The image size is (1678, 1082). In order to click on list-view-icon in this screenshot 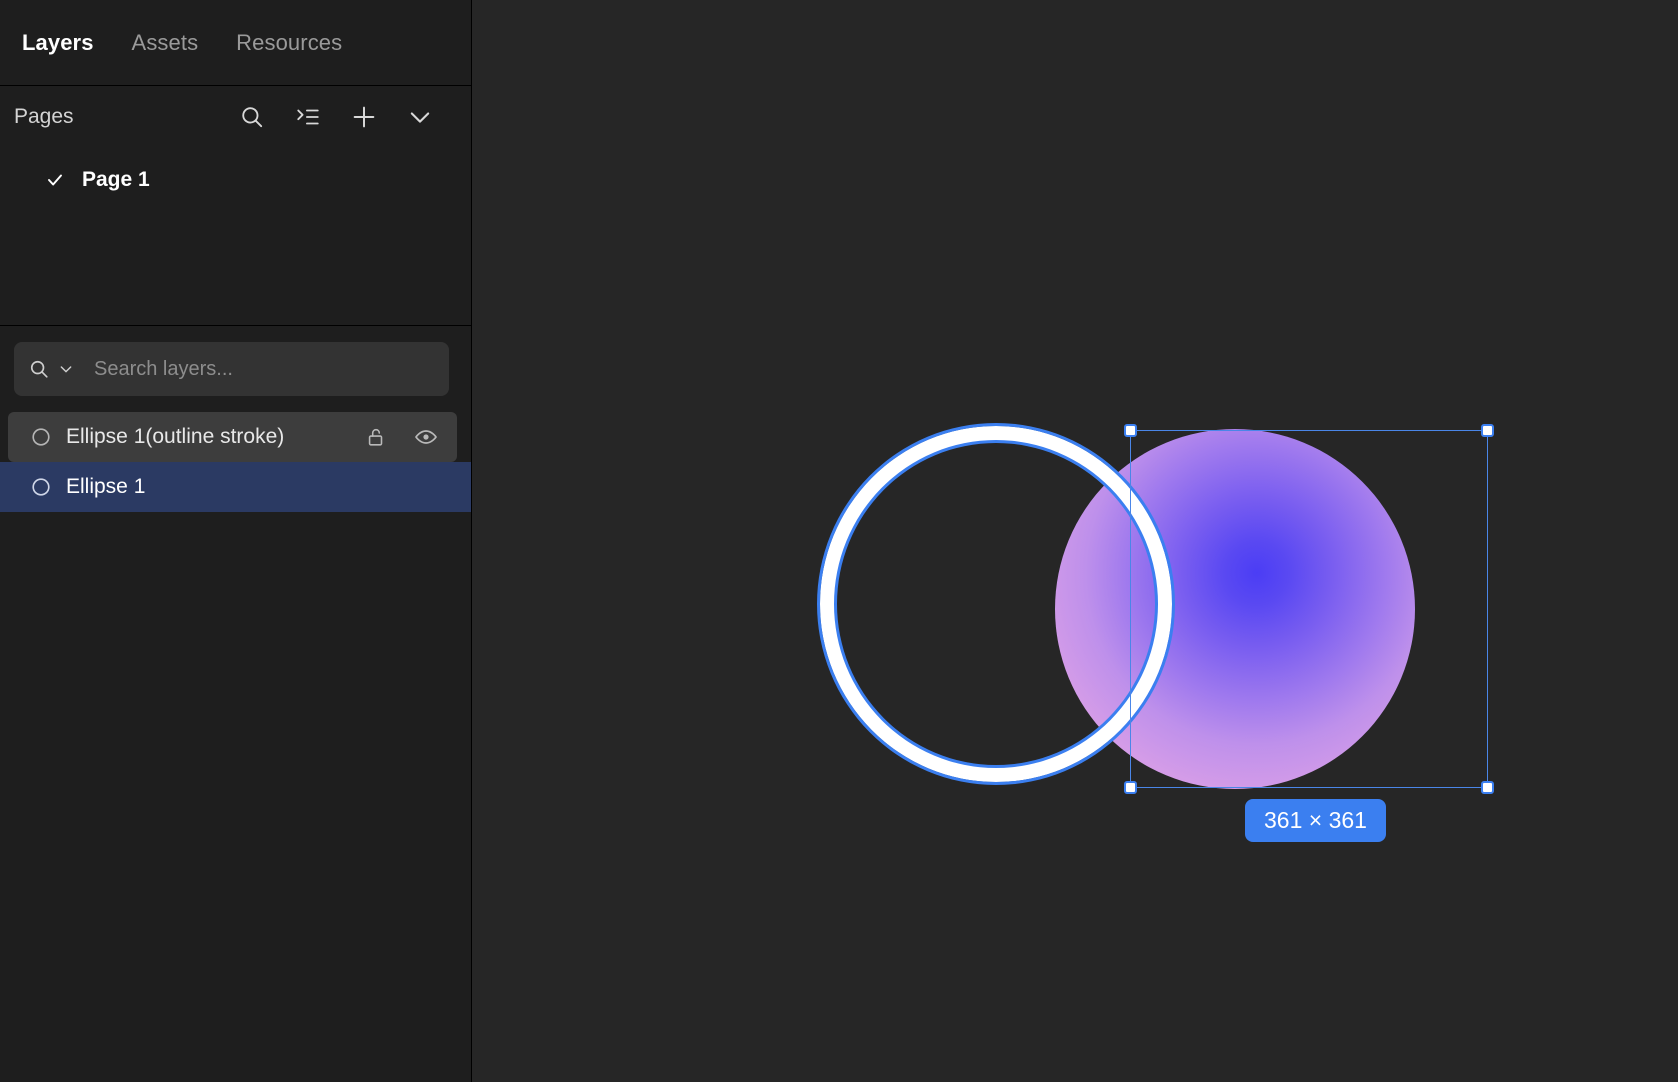, I will do `click(308, 117)`.